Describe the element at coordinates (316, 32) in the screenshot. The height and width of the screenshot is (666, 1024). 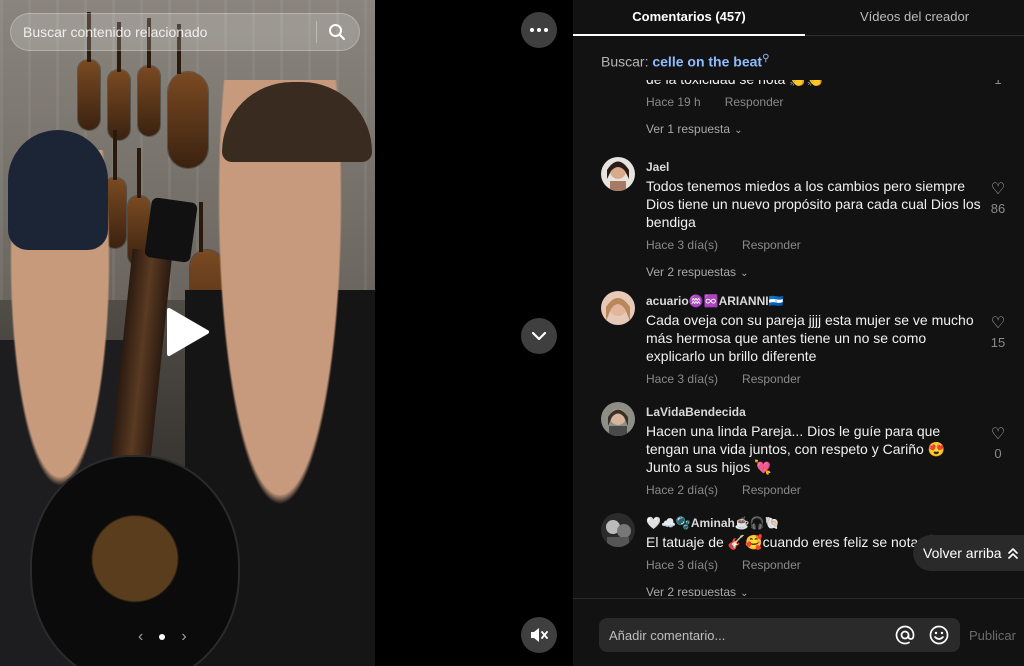
I see `search-divider` at that location.